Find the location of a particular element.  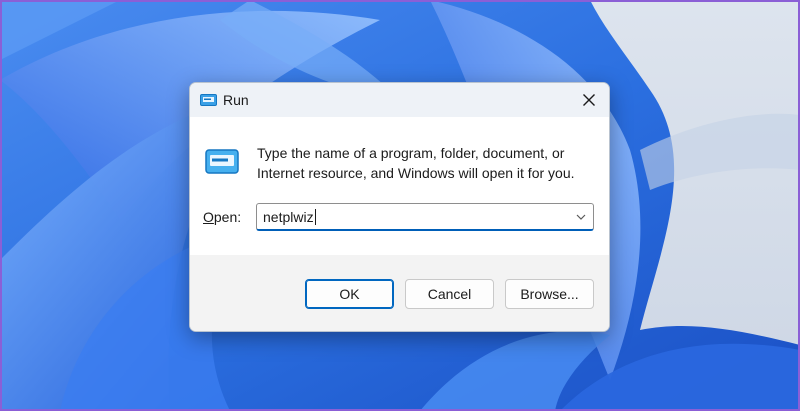

open-label-accel: O is located at coordinates (208, 217).